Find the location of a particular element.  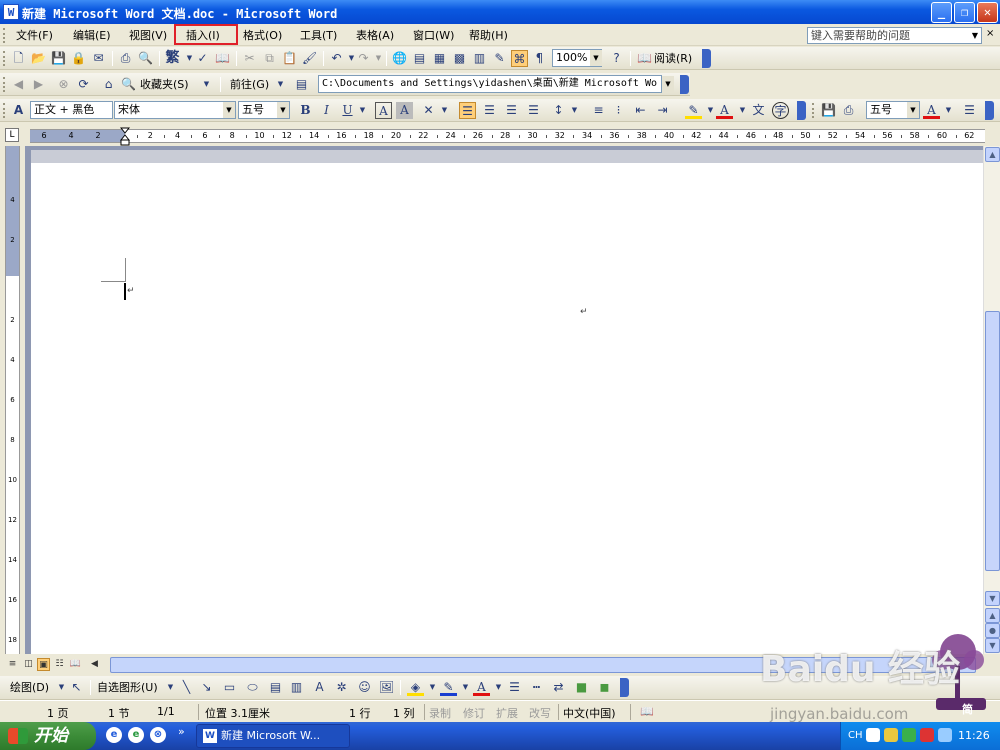

fill-color-icon: ◈ is located at coordinates (415, 687).